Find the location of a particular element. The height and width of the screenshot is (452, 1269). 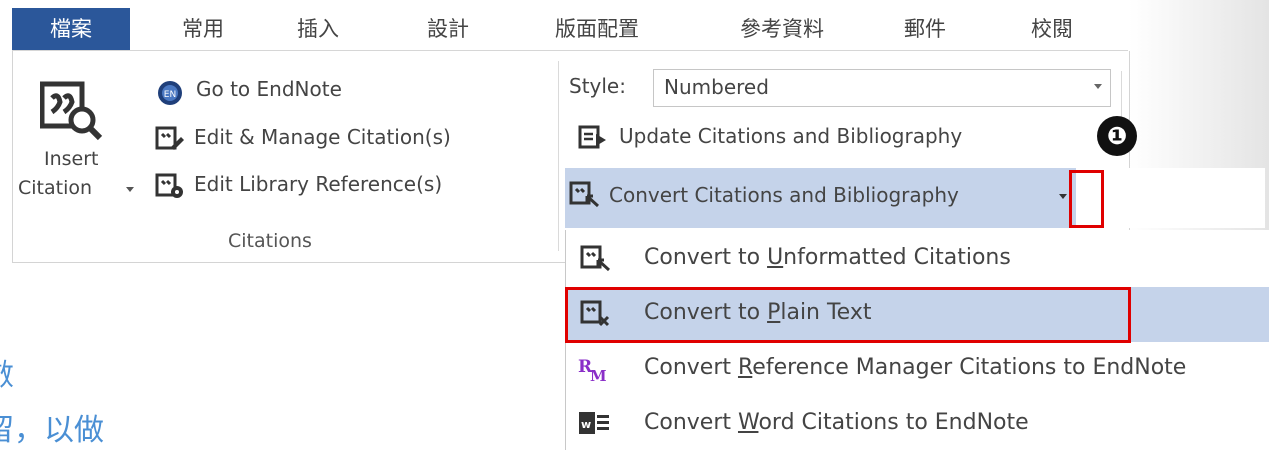

edit-manage-label: Edit & Manage Citation(s) is located at coordinates (322, 137).